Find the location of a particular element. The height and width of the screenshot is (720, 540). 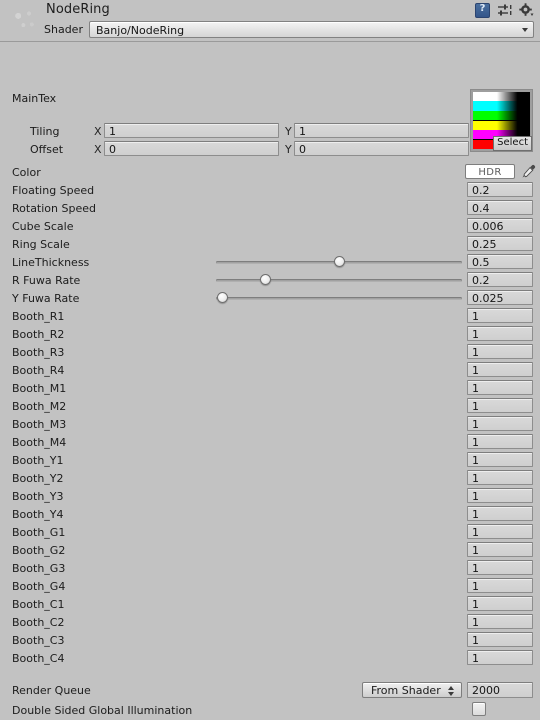

offset-row: Offset X 0 Y 0 is located at coordinates (270, 150).